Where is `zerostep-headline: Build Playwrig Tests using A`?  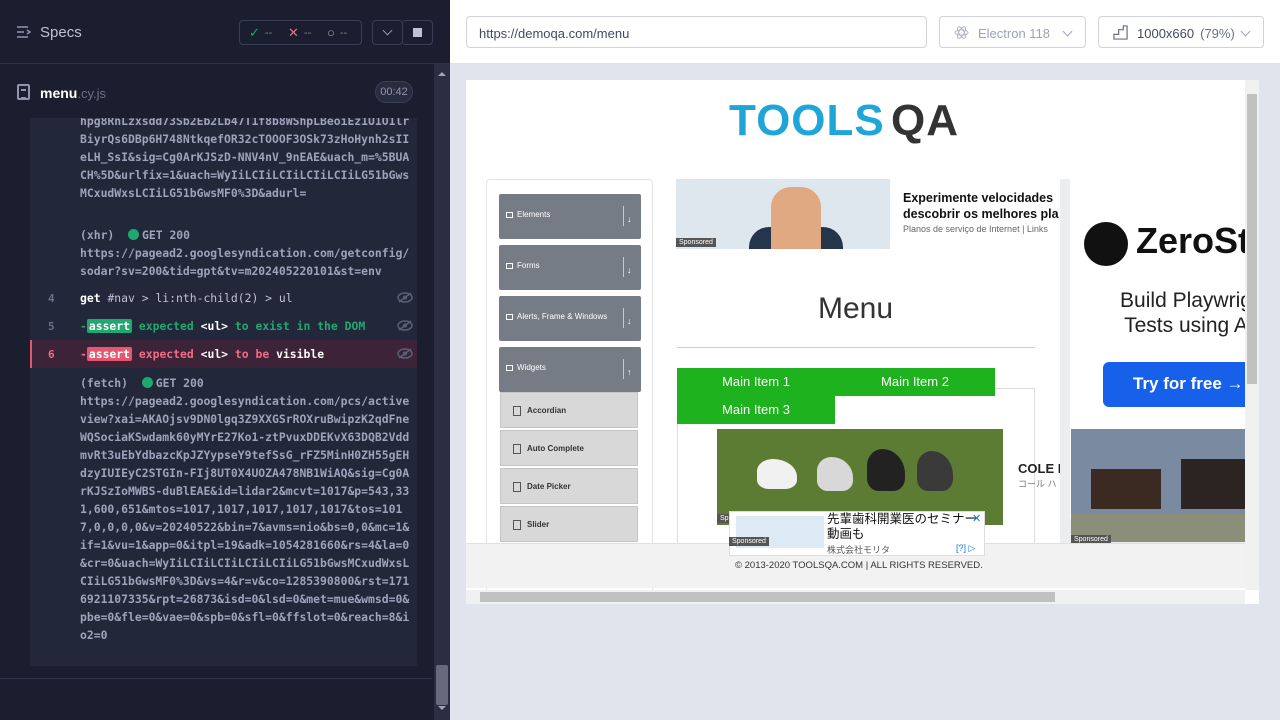 zerostep-headline: Build Playwrig Tests using A is located at coordinates (1172, 313).